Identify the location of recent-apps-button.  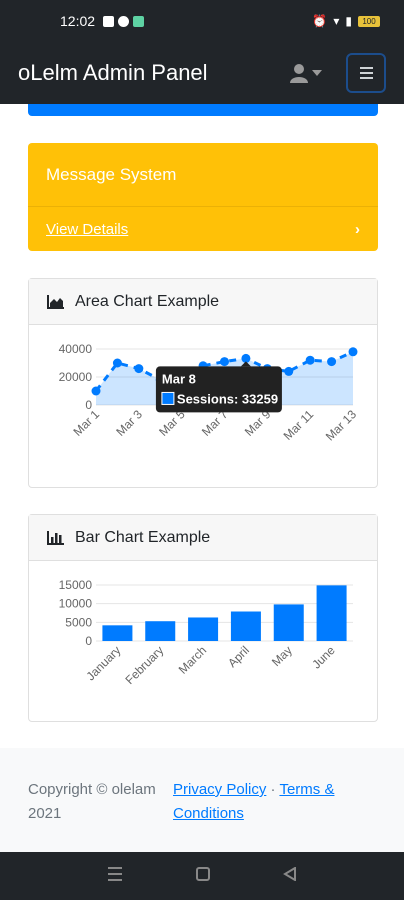
(115, 876).